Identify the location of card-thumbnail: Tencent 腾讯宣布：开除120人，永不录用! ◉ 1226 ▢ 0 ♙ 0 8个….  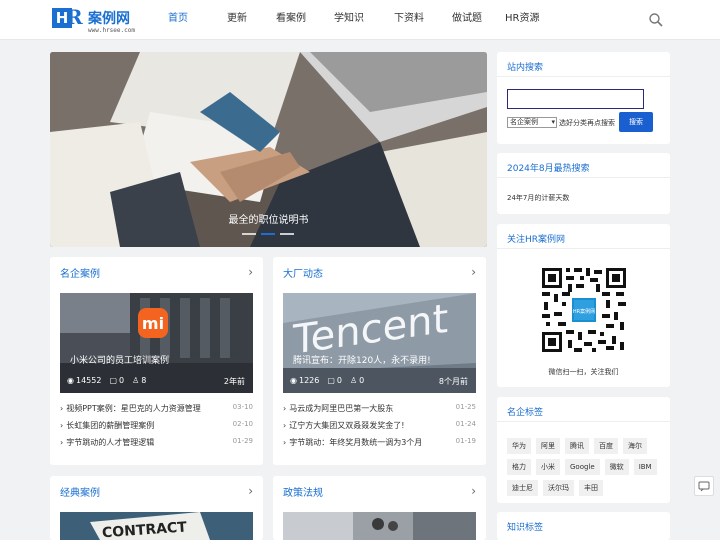
(379, 343).